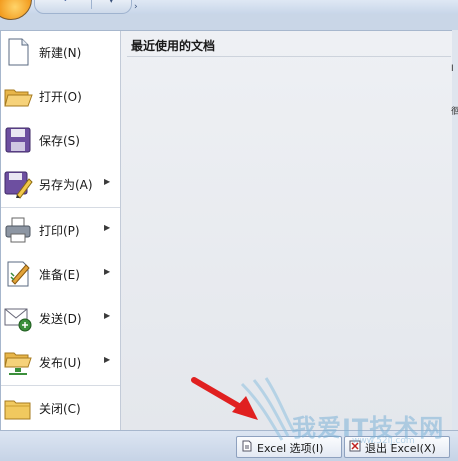 Image resolution: width=458 pixels, height=461 pixels. I want to click on menu-item-open: 打开(O), so click(60, 96).